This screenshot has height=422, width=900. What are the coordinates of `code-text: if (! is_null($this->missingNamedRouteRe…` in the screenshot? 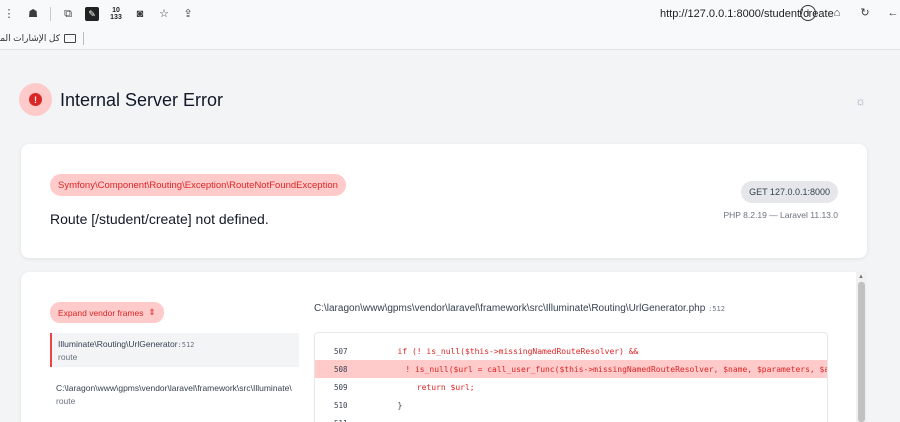 It's located at (499, 351).